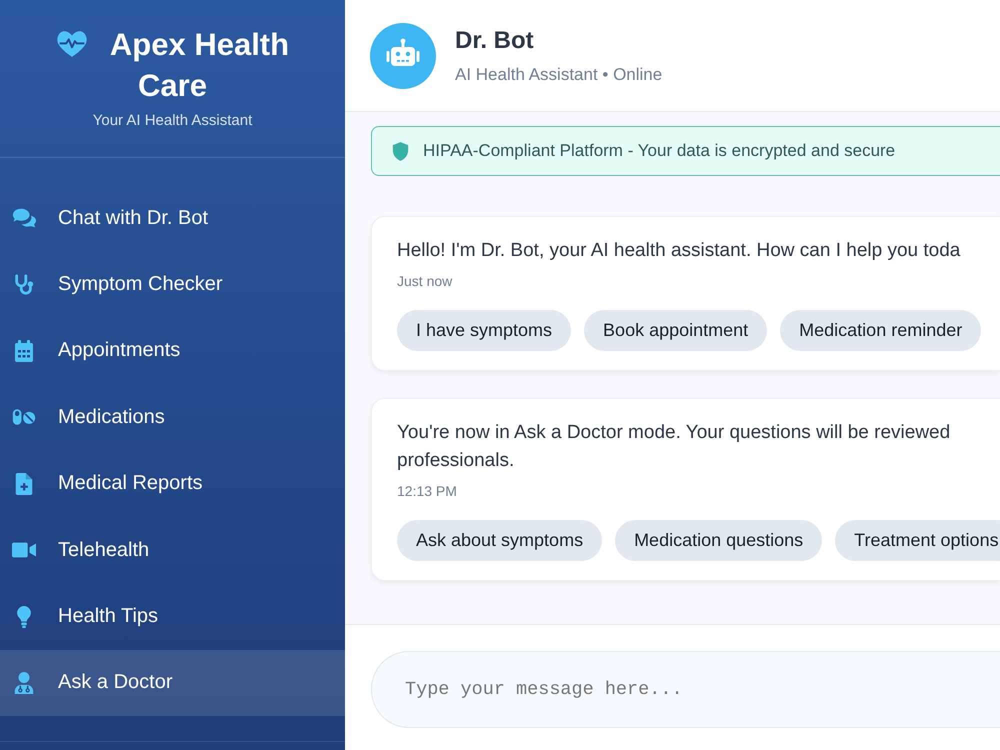 This screenshot has width=1000, height=750. I want to click on calendar-icon, so click(24, 351).